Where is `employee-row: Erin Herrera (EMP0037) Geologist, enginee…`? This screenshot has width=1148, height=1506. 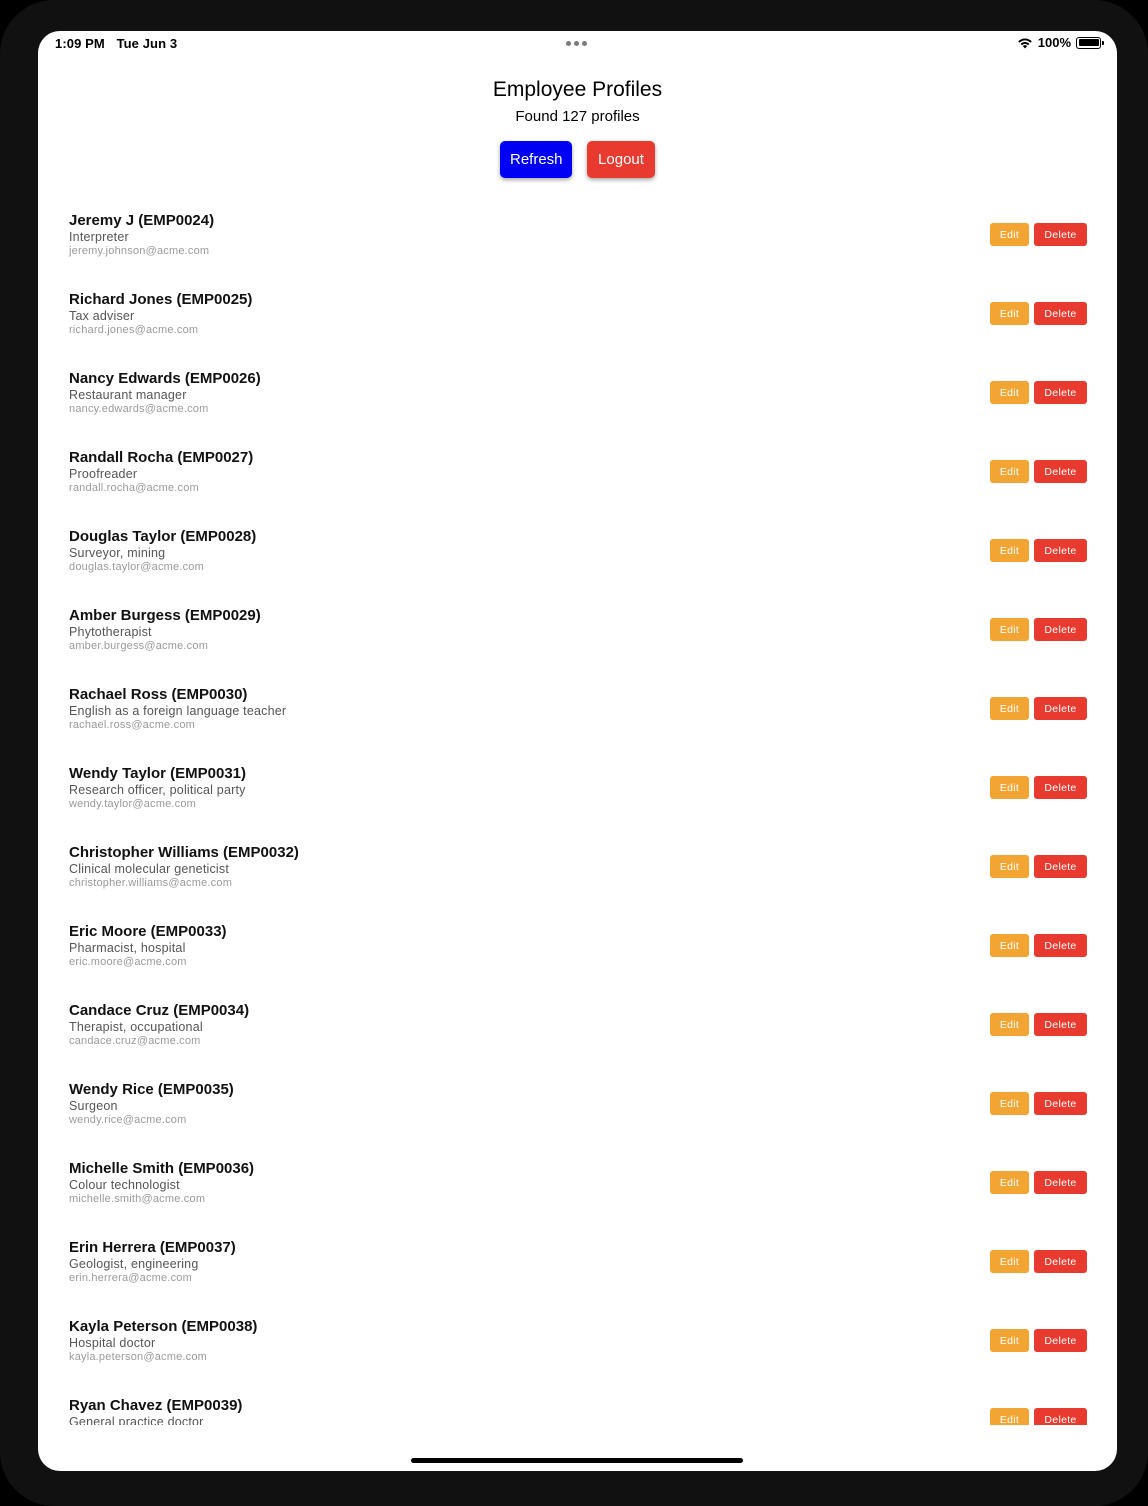
employee-row: Erin Herrera (EMP0037) Geologist, enginee… is located at coordinates (577, 1269).